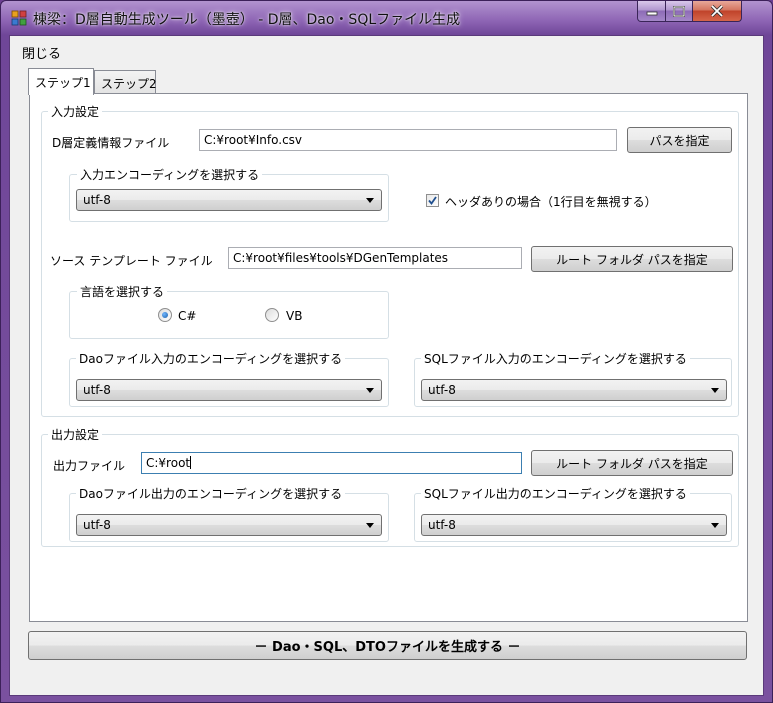 The width and height of the screenshot is (773, 703). I want to click on header-checkbox, so click(432, 200).